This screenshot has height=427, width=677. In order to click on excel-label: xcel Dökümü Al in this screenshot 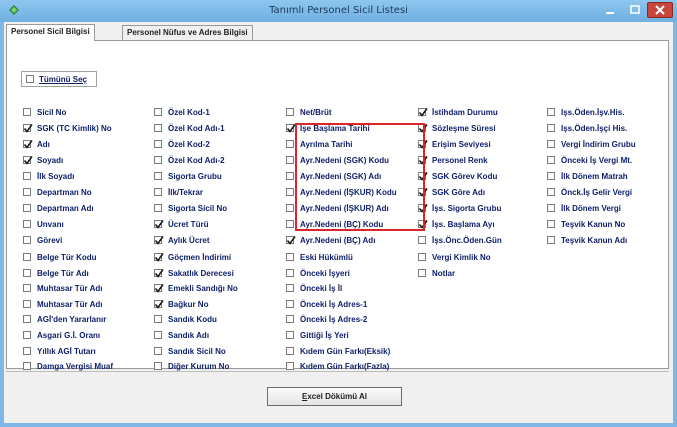, I will do `click(337, 396)`.